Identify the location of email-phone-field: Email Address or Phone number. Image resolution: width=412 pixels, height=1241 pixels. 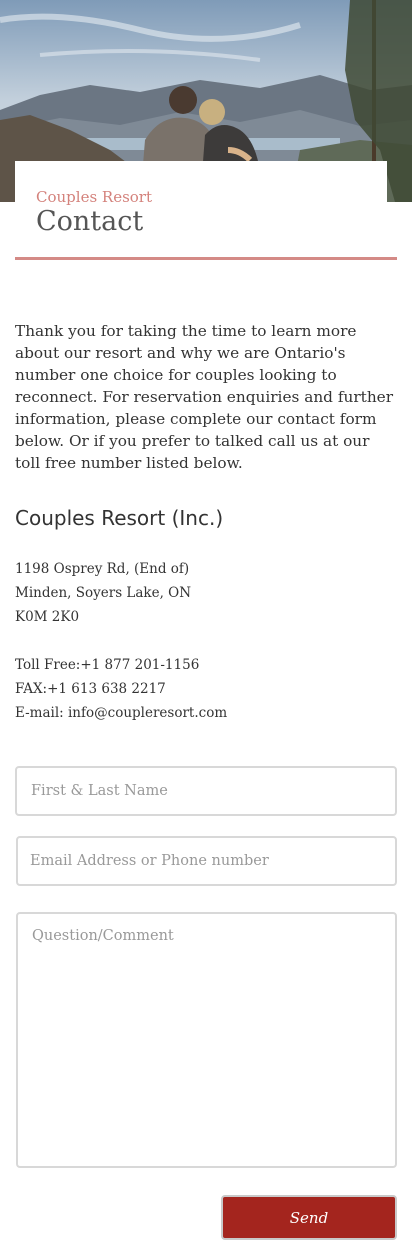
(206, 861).